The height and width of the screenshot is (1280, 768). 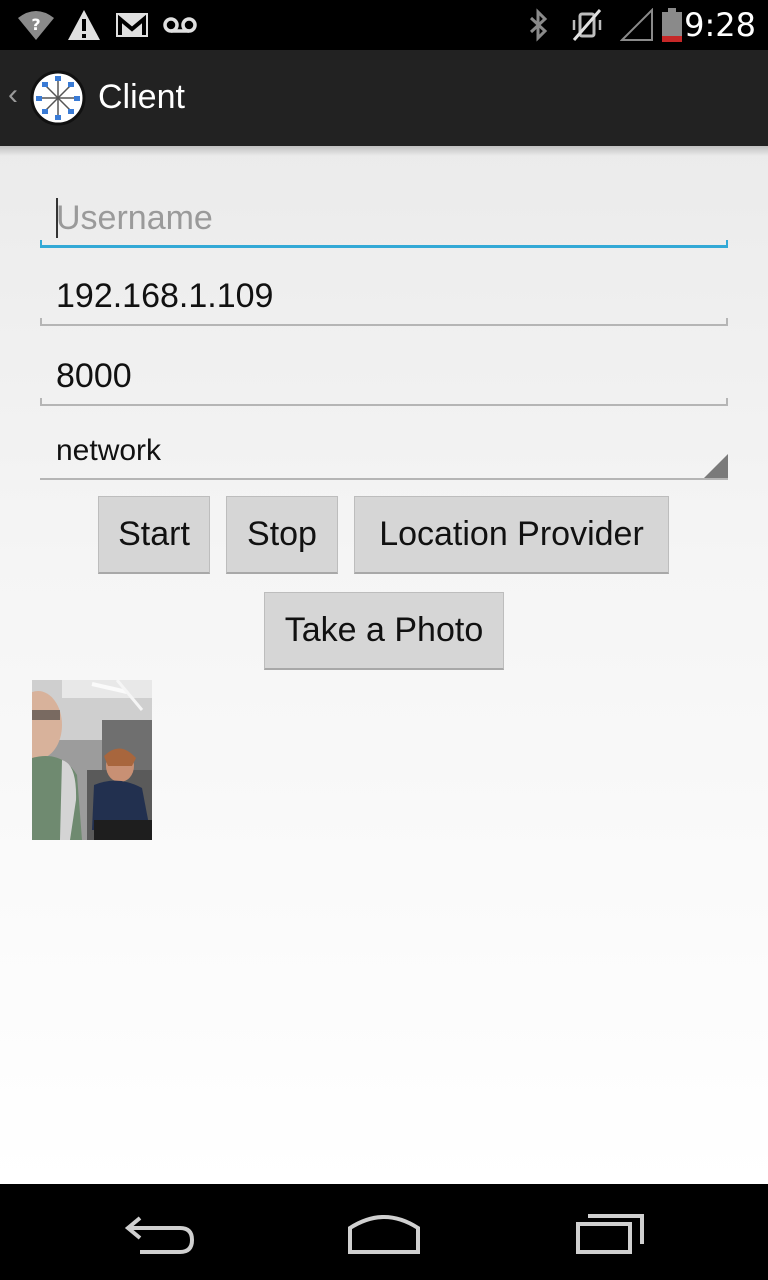 I want to click on navigation-bar, so click(x=384, y=1232).